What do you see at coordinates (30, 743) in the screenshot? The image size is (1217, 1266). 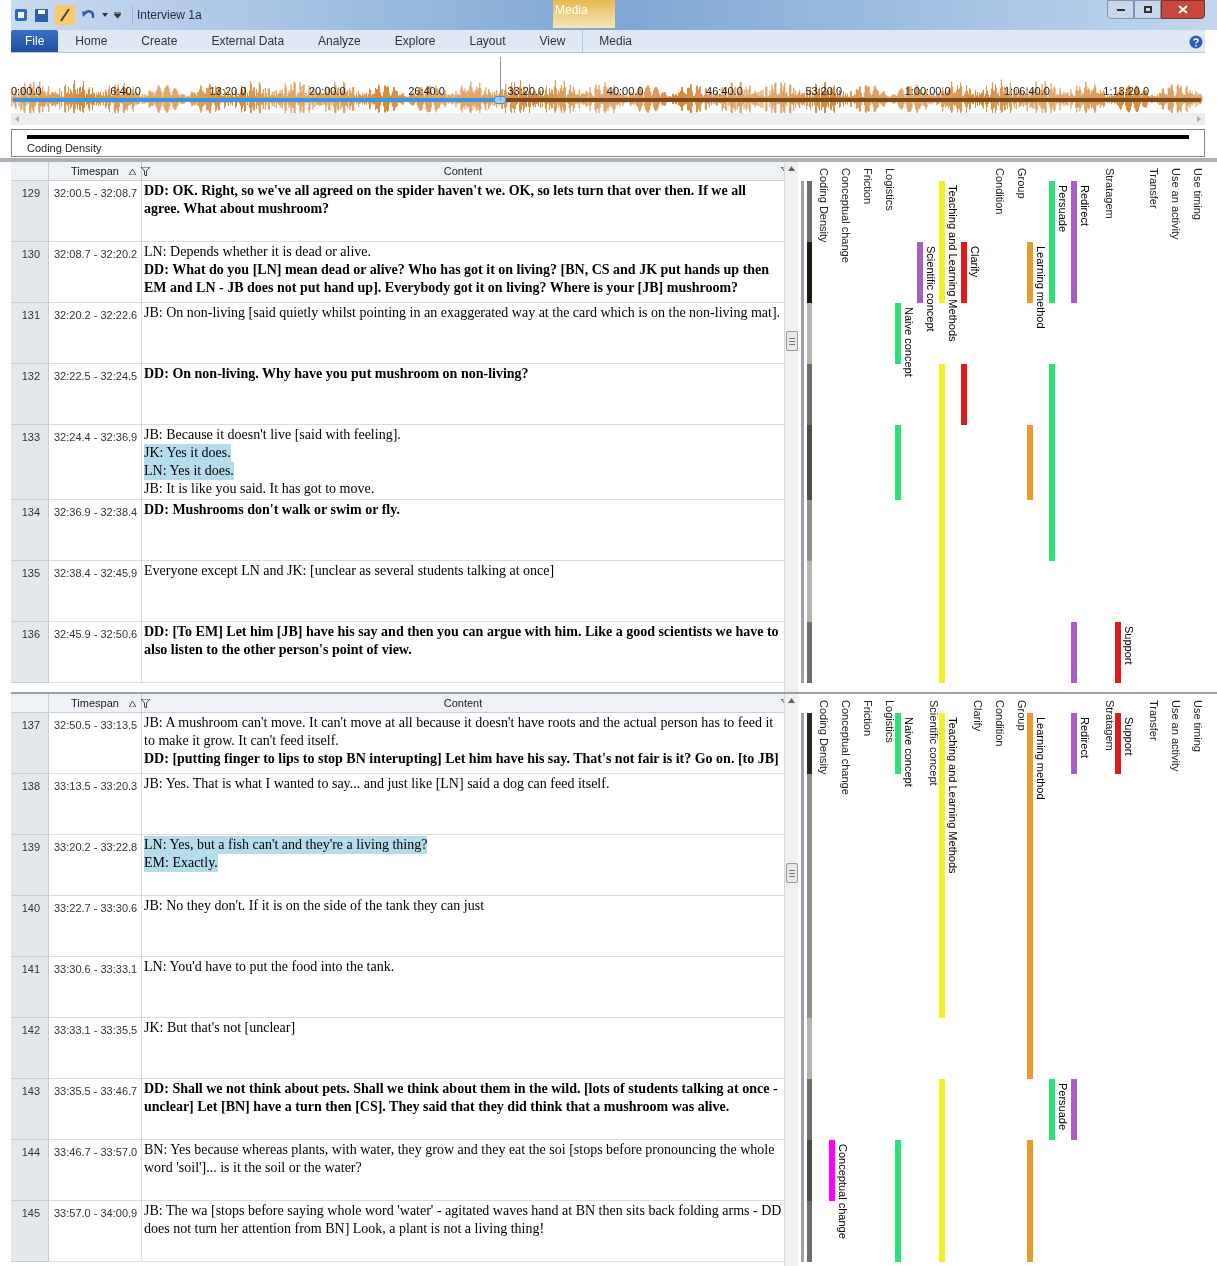 I see `row-number: 137` at bounding box center [30, 743].